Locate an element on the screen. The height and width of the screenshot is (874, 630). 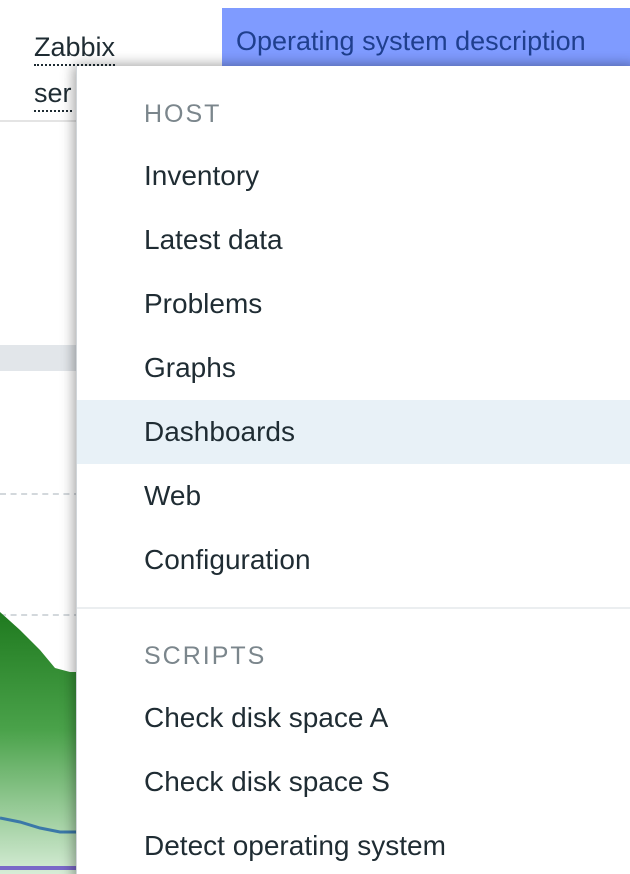
graph-area is located at coordinates (40, 743).